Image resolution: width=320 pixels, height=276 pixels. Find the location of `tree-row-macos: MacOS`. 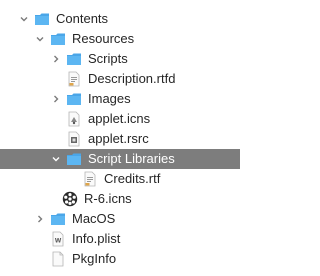

tree-row-macos: MacOS is located at coordinates (120, 219).